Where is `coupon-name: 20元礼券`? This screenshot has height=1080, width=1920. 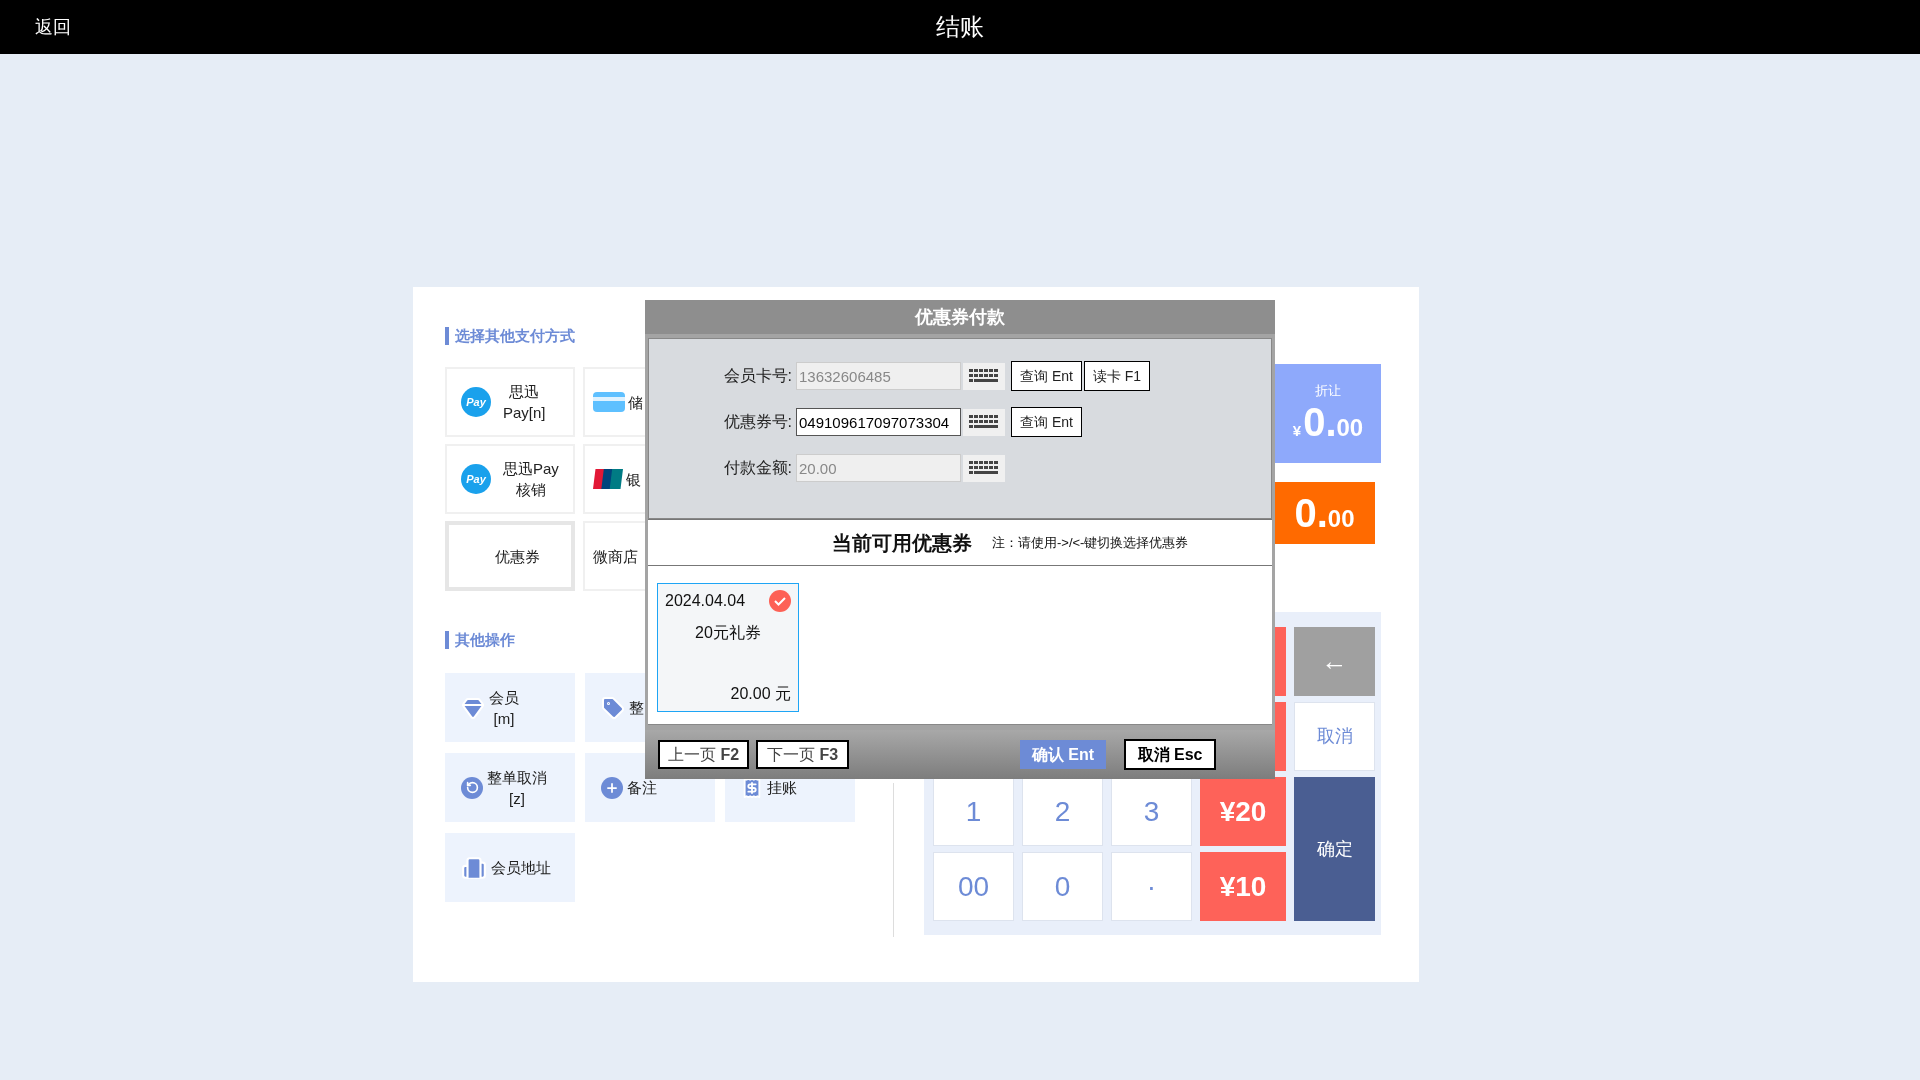 coupon-name: 20元礼券 is located at coordinates (728, 633).